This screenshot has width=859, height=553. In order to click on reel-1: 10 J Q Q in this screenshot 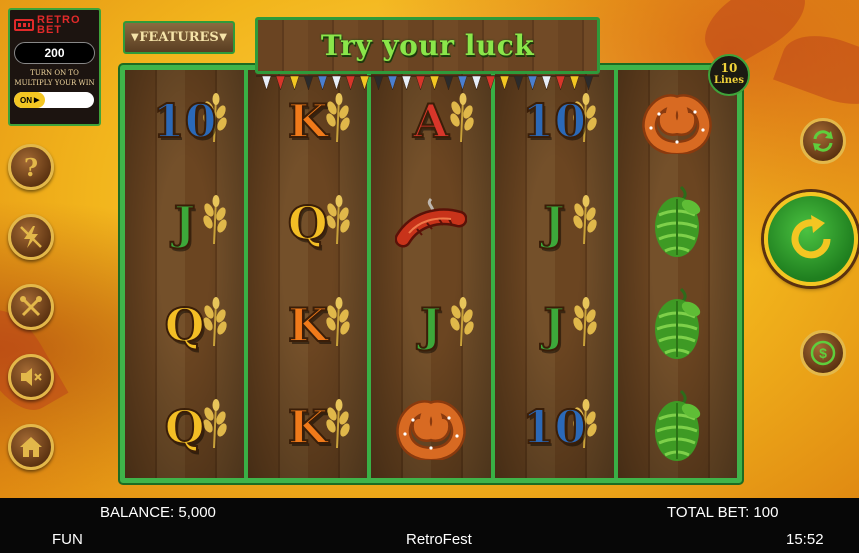, I will do `click(185, 274)`.